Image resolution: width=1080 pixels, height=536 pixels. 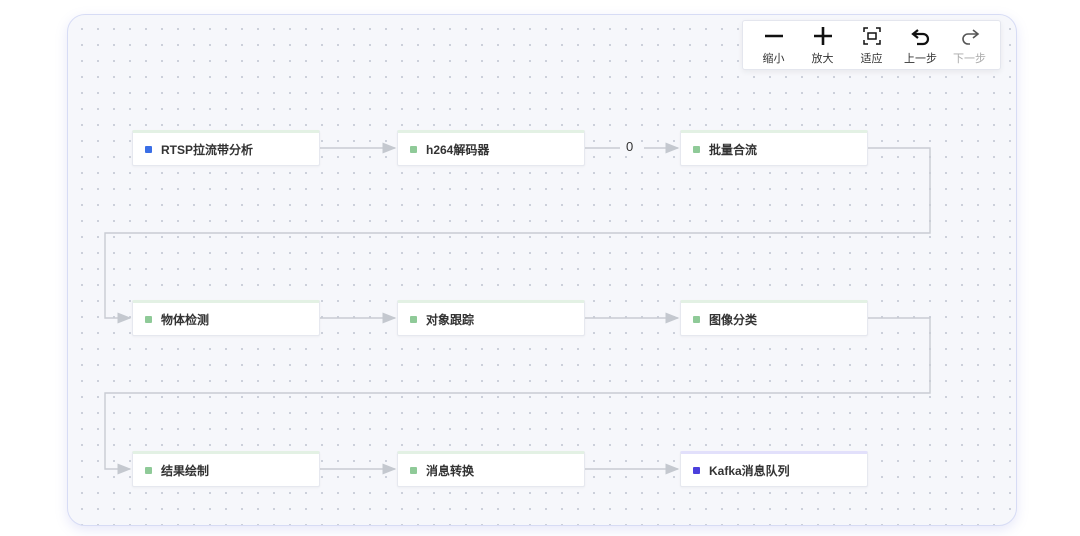 I want to click on node-label: 消息转换, so click(x=450, y=470).